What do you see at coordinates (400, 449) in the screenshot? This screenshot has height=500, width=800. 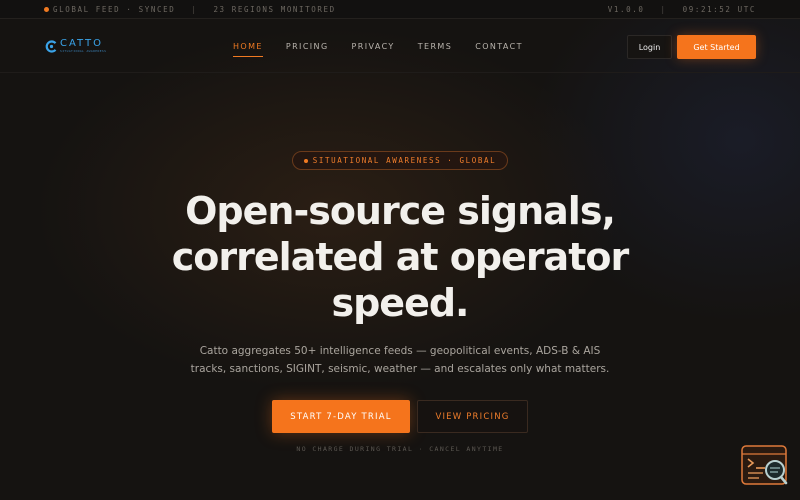 I see `trial-note: NO CHARGE DURING TRIAL · CANCEL ANYTIME` at bounding box center [400, 449].